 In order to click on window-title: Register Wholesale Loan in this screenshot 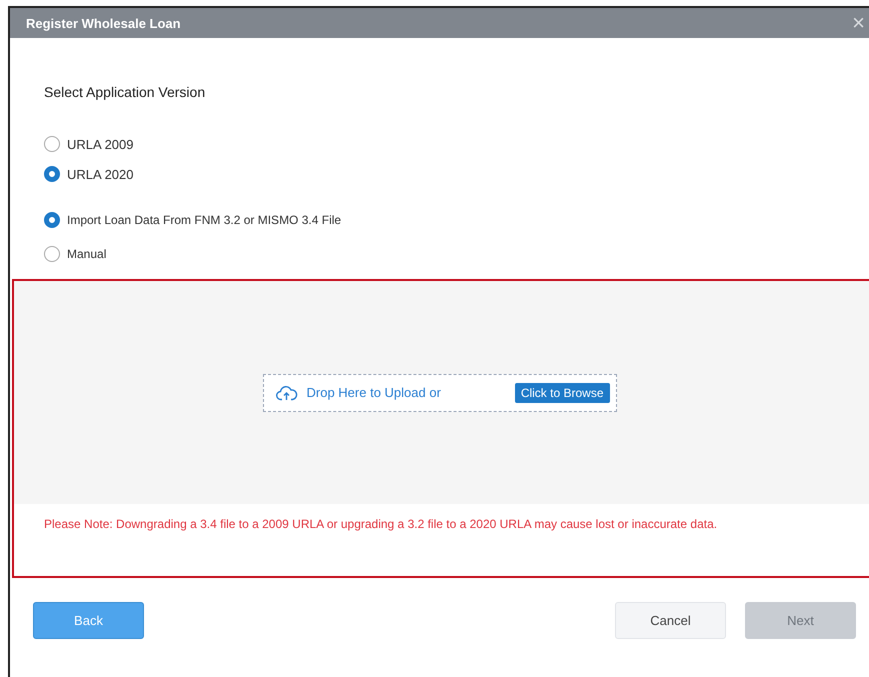, I will do `click(103, 23)`.